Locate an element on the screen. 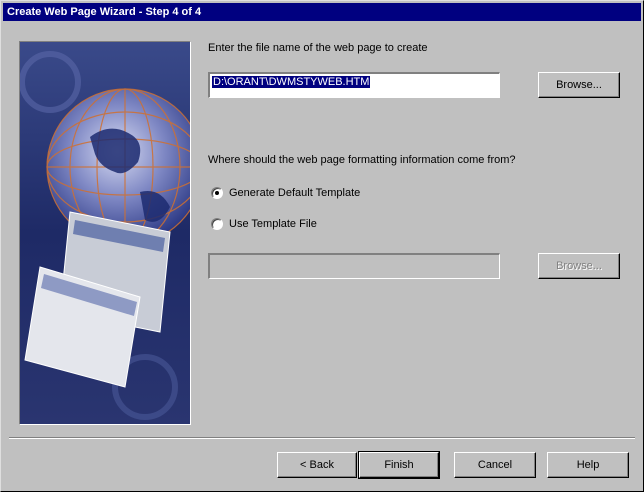 This screenshot has width=644, height=492. back-button: < Back is located at coordinates (317, 465).